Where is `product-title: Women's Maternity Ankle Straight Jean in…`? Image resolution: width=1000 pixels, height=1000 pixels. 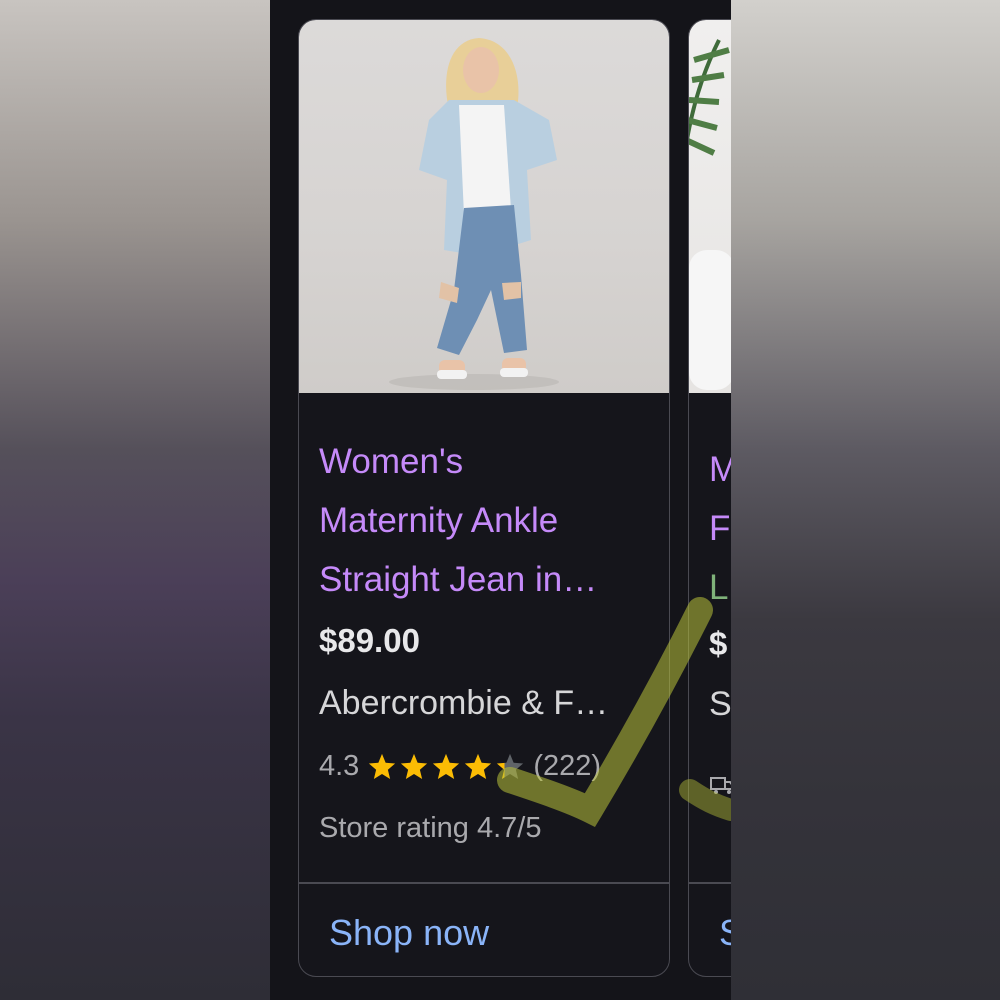
product-title: Women's Maternity Ankle Straight Jean in… is located at coordinates (484, 520).